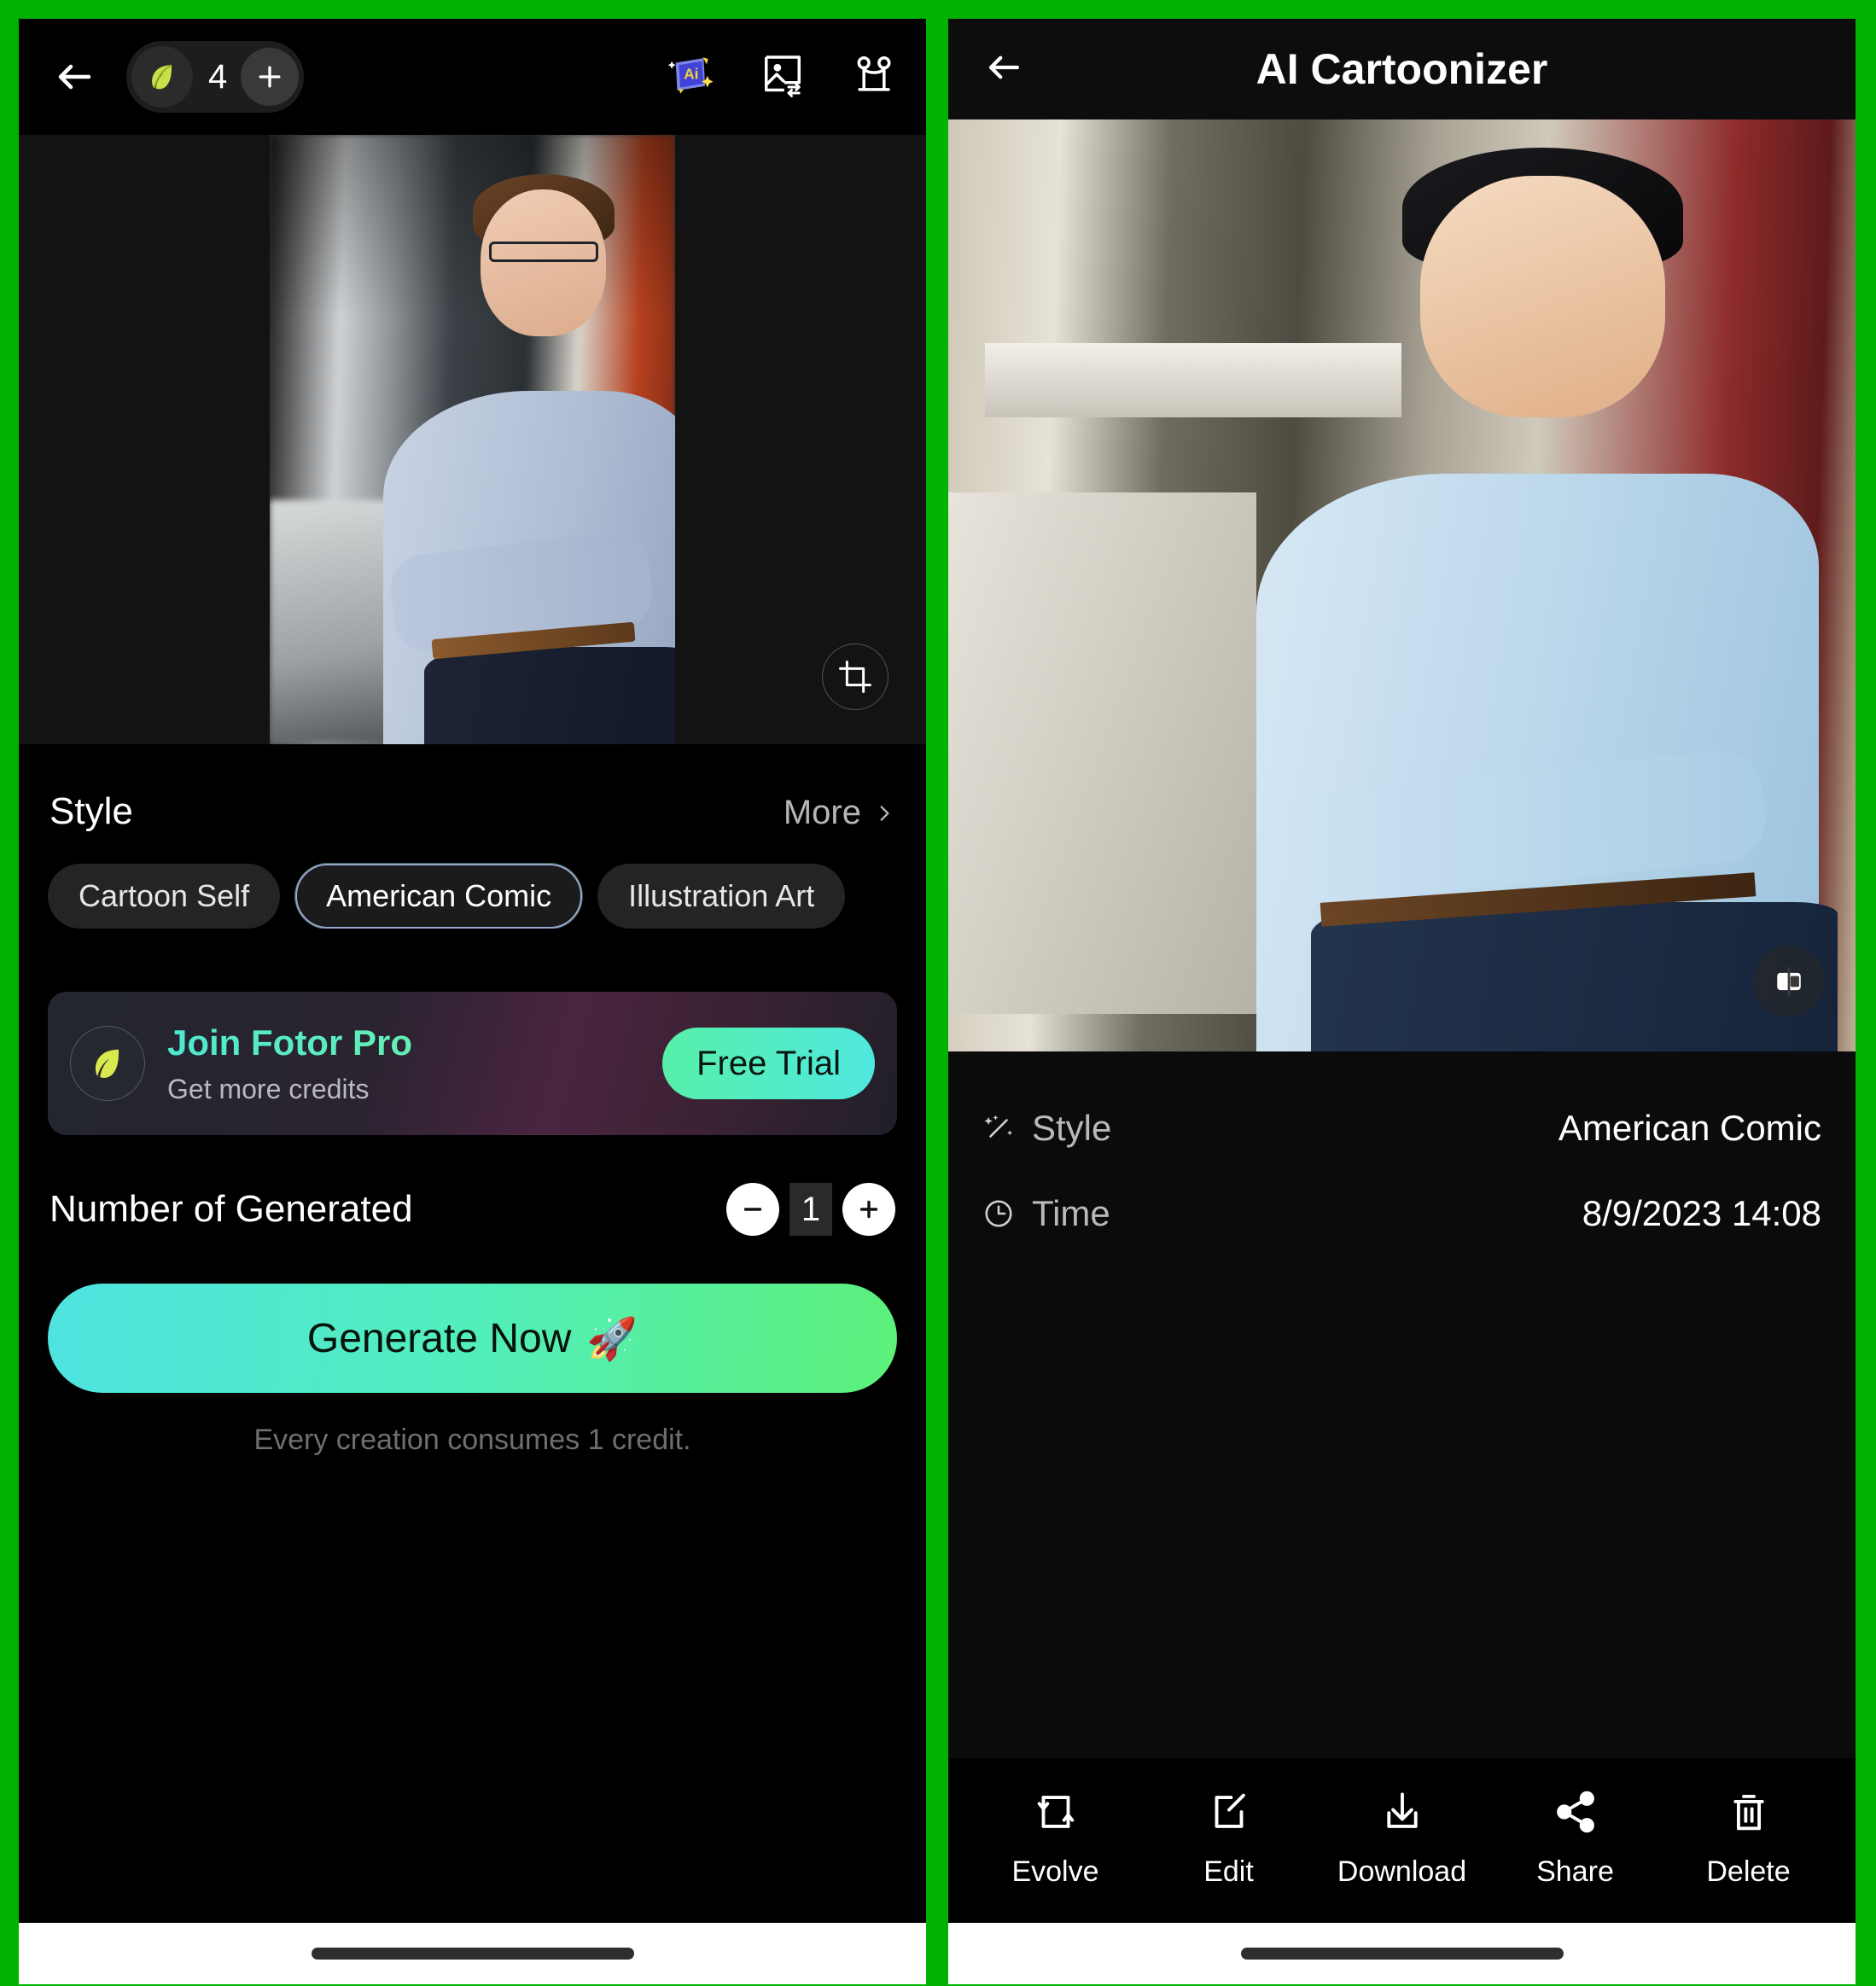 The width and height of the screenshot is (1876, 1986). What do you see at coordinates (1575, 1838) in the screenshot?
I see `share-button: Share` at bounding box center [1575, 1838].